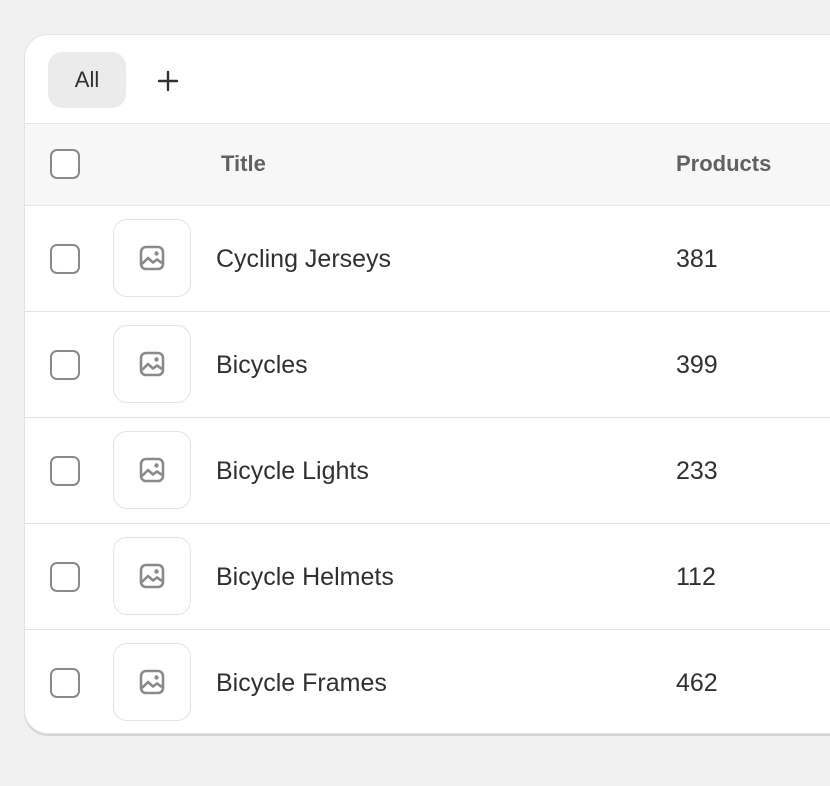  Describe the element at coordinates (65, 164) in the screenshot. I see `select-all-checkbox` at that location.